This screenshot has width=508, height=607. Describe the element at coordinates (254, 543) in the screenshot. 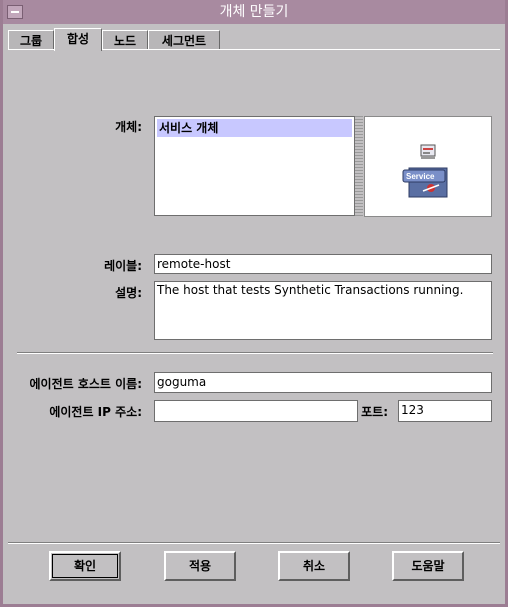

I see `button-bar-divider` at that location.